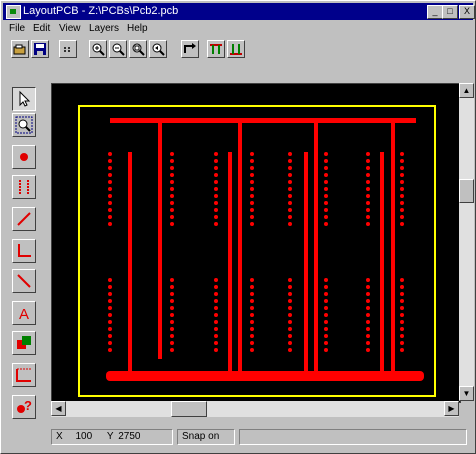 Image resolution: width=476 pixels, height=454 pixels. I want to click on select-arrow-icon, so click(24, 99).